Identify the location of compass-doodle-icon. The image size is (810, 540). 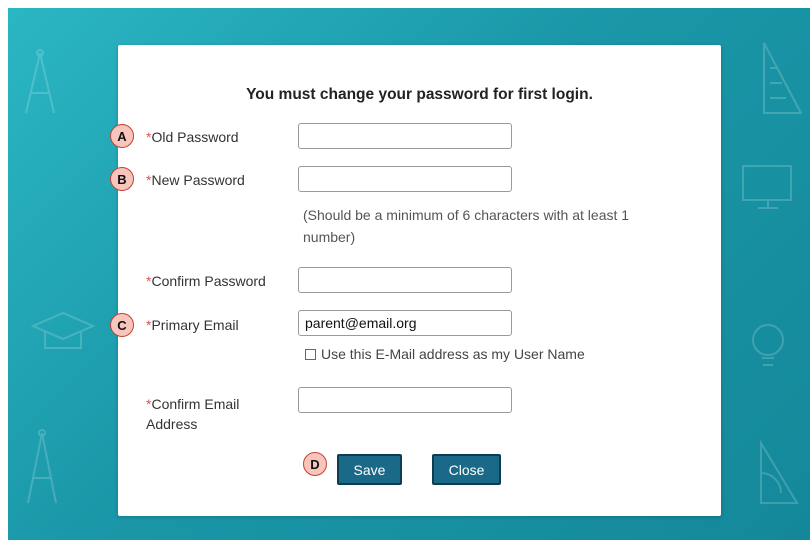
(40, 81).